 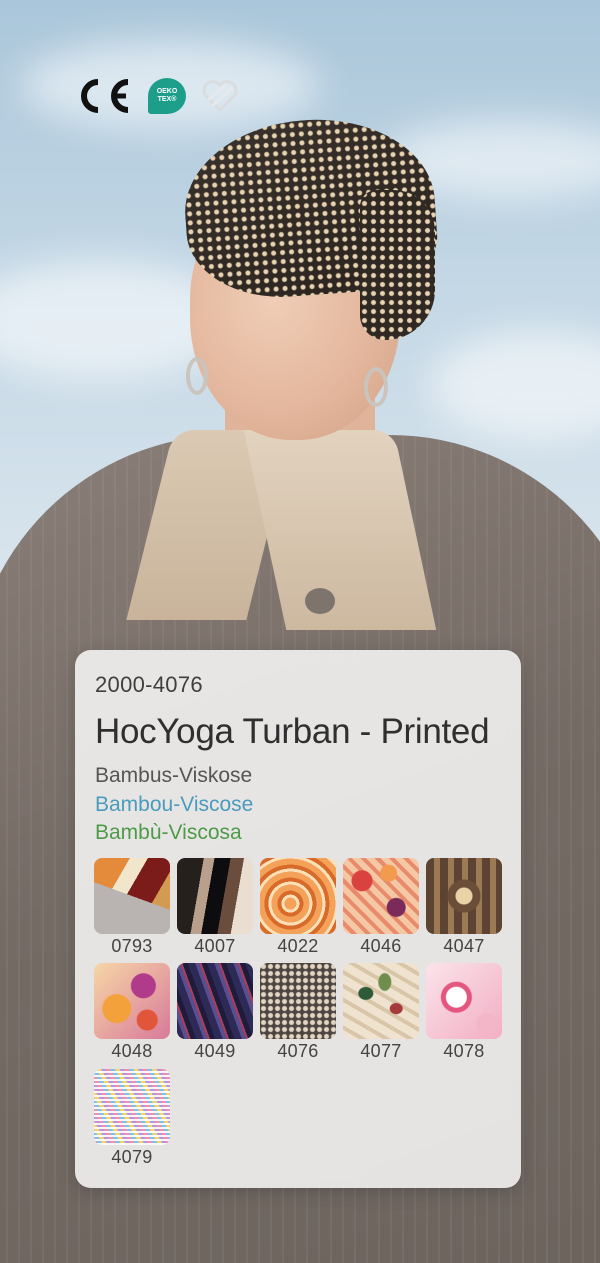 What do you see at coordinates (381, 1051) in the screenshot?
I see `swatch-code: 4077` at bounding box center [381, 1051].